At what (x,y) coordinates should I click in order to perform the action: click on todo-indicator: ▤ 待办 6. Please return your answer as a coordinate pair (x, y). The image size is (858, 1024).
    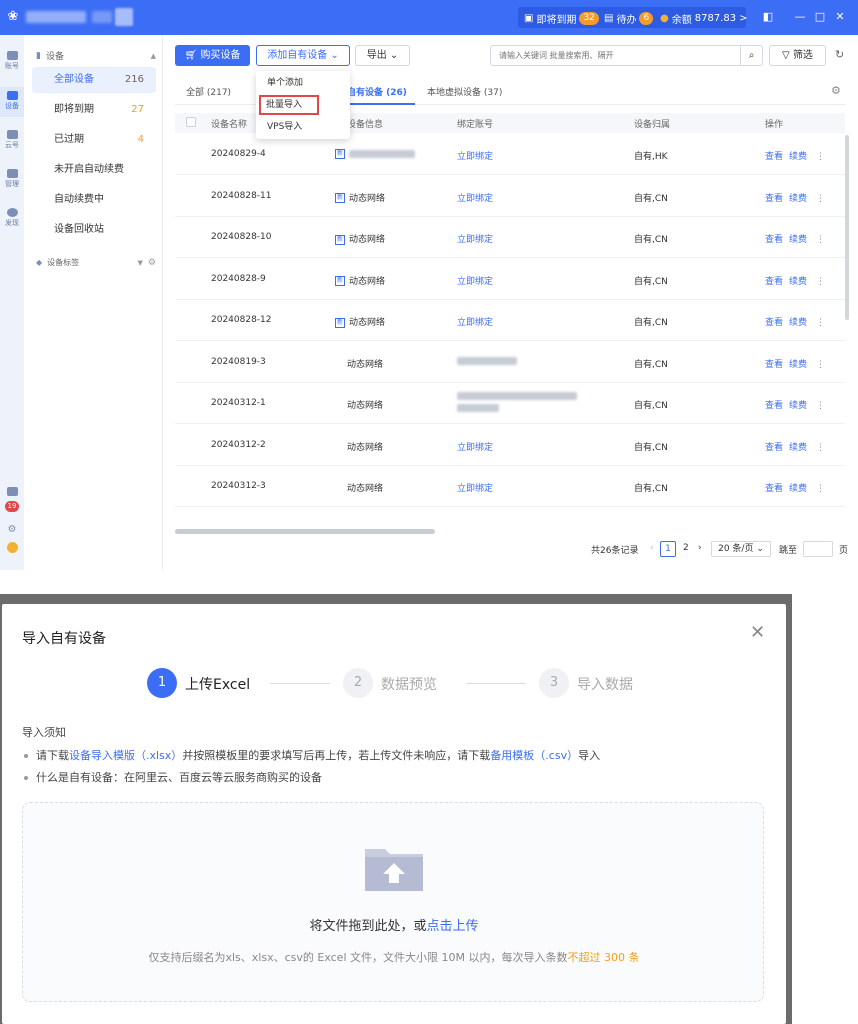
    Looking at the image, I should click on (629, 18).